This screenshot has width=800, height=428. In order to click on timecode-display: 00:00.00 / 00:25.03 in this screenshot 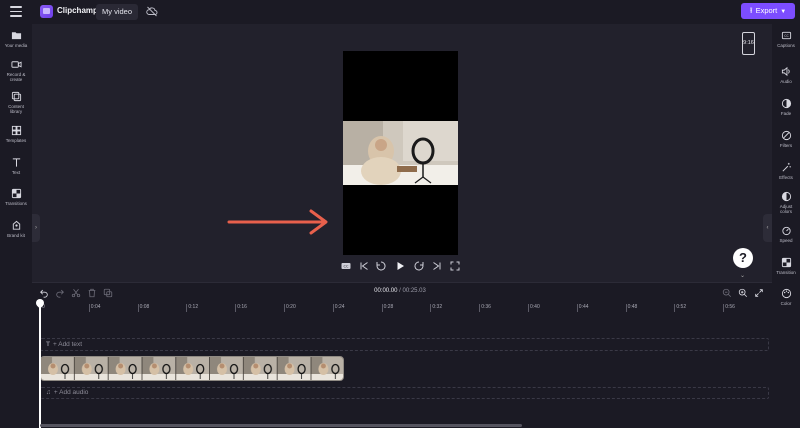, I will do `click(400, 291)`.